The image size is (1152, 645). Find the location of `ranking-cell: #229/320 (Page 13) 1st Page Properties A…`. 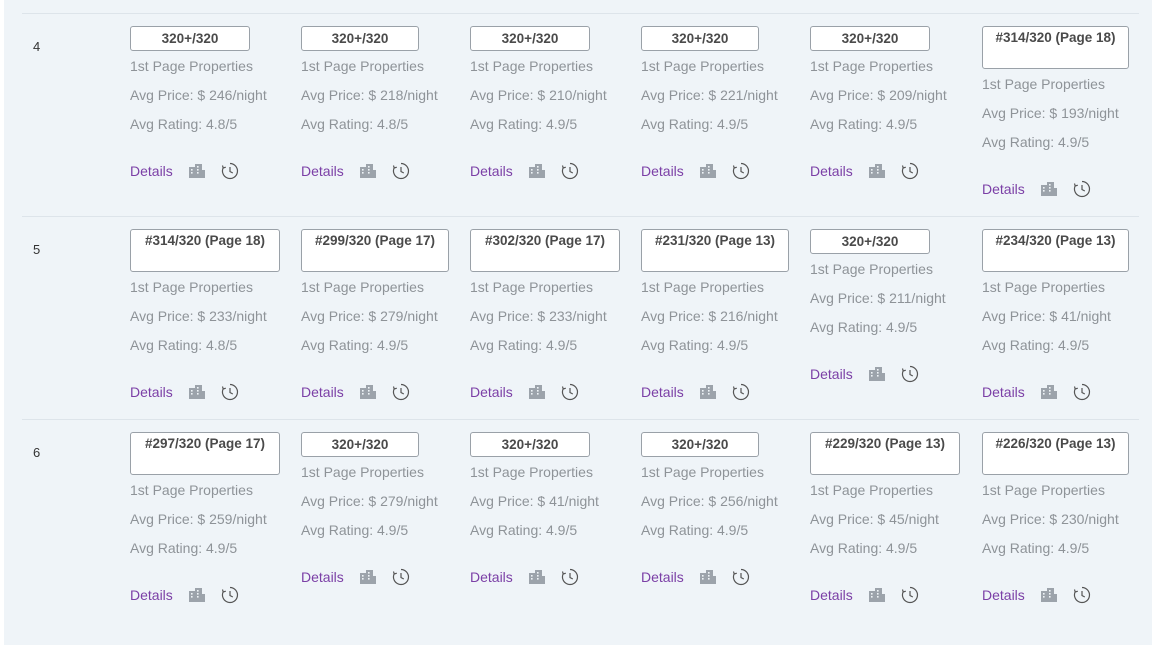

ranking-cell: #229/320 (Page 13) 1st Page Properties A… is located at coordinates (885, 518).